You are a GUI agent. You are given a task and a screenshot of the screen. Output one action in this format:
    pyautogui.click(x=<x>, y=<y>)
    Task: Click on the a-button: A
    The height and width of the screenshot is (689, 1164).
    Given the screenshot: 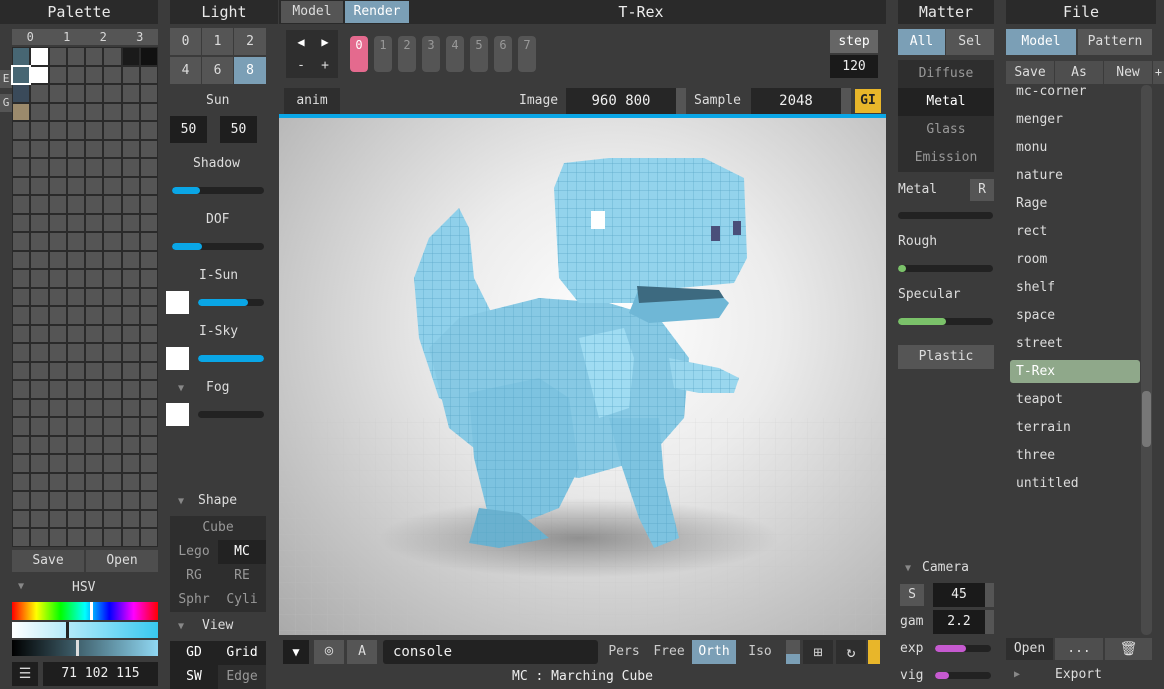 What is the action you would take?
    pyautogui.click(x=362, y=652)
    